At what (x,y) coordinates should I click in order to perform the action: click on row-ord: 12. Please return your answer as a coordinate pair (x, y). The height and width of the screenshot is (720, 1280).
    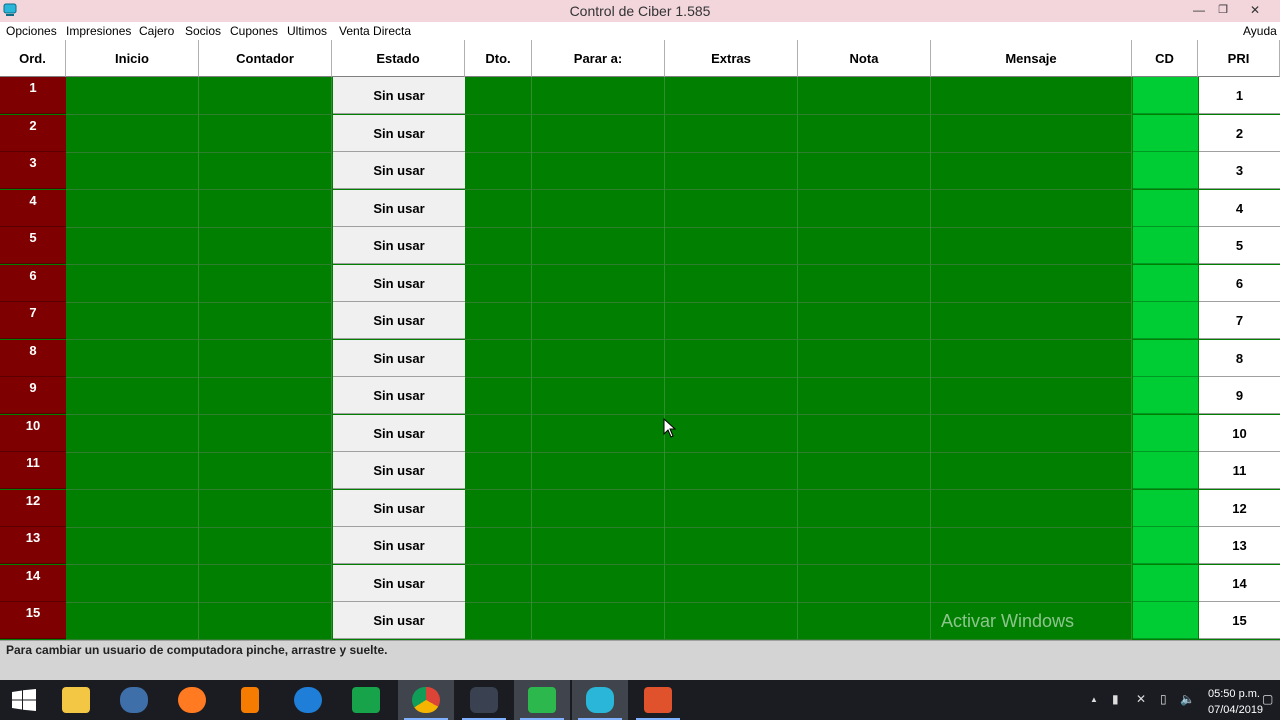
    Looking at the image, I should click on (33, 508).